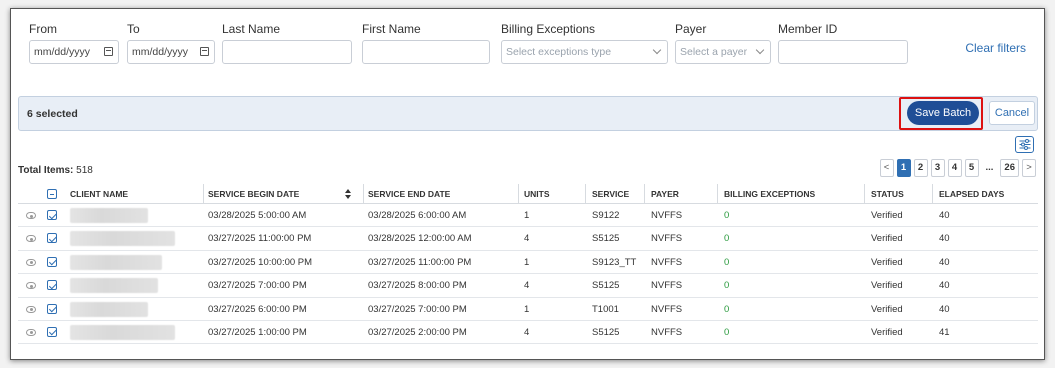  What do you see at coordinates (348, 194) in the screenshot?
I see `sort-icon` at bounding box center [348, 194].